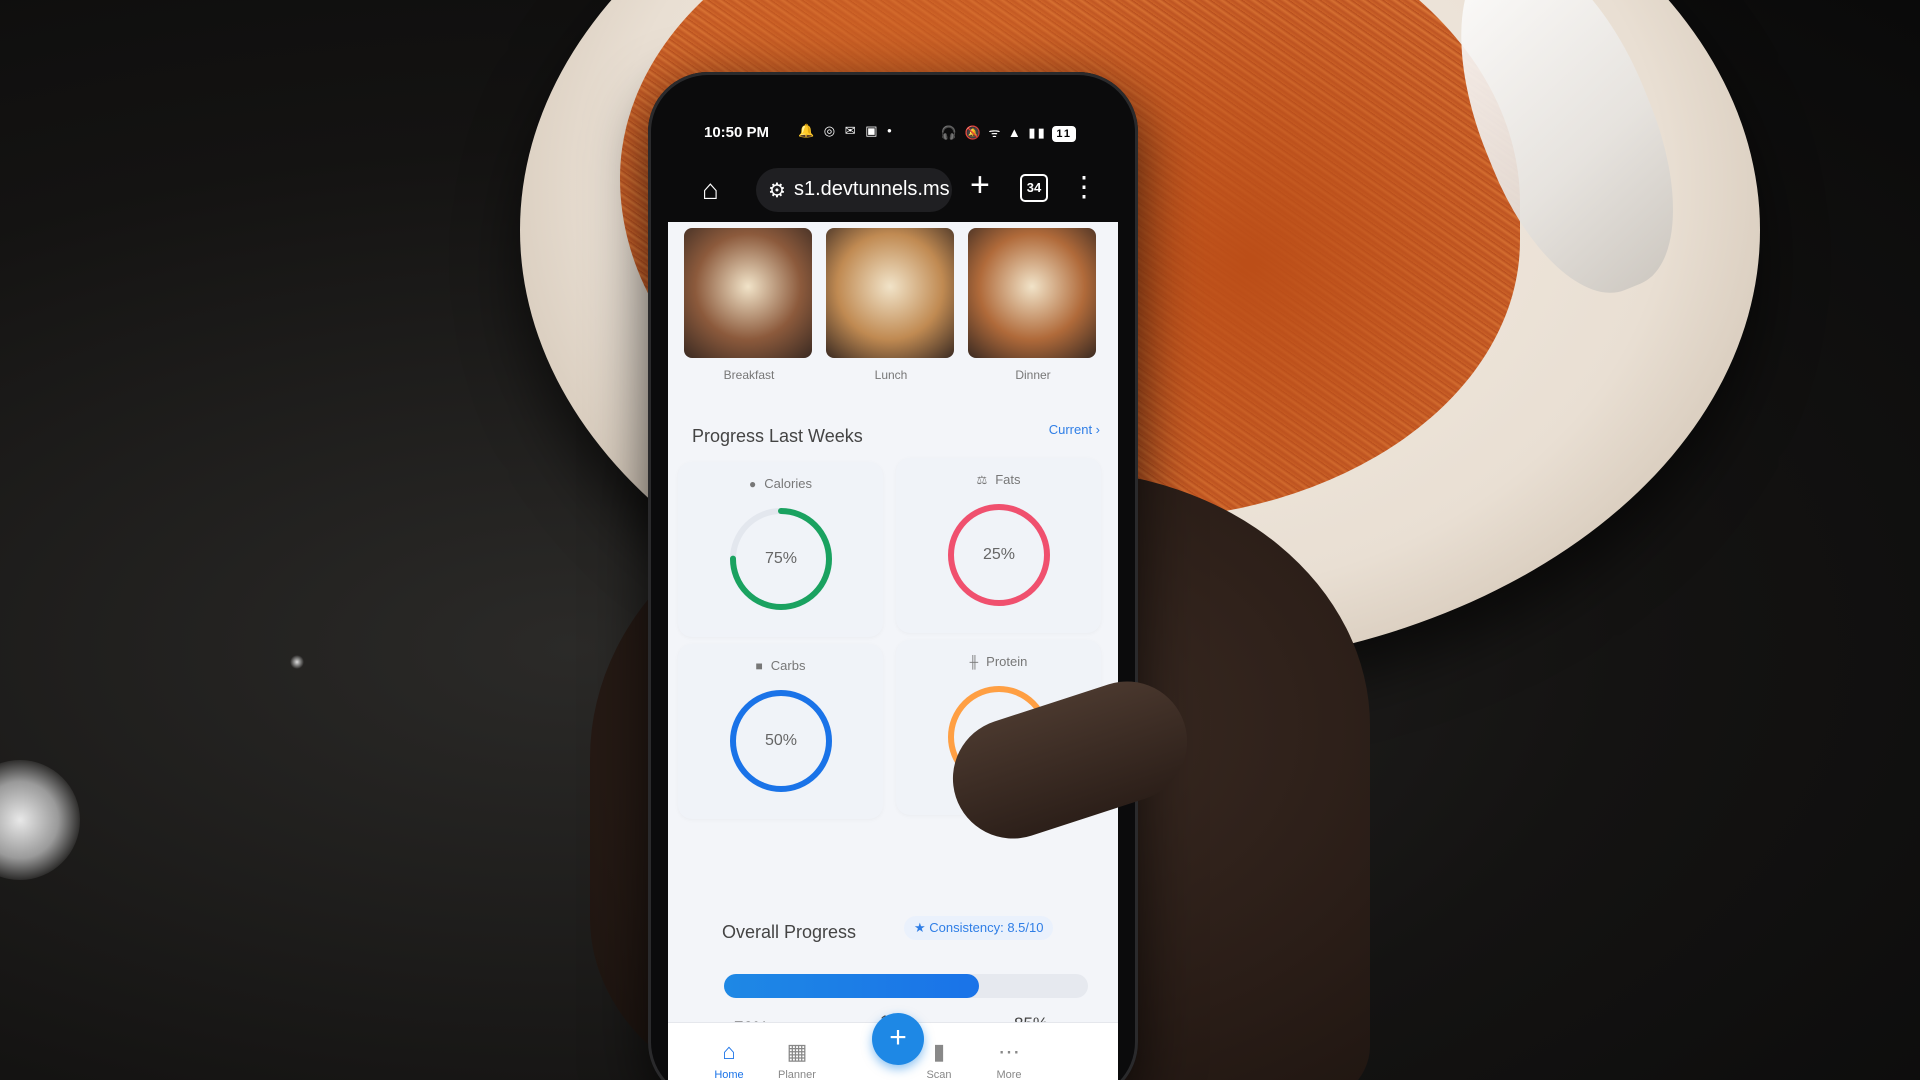  Describe the element at coordinates (999, 554) in the screenshot. I see `card-value: 25%` at that location.